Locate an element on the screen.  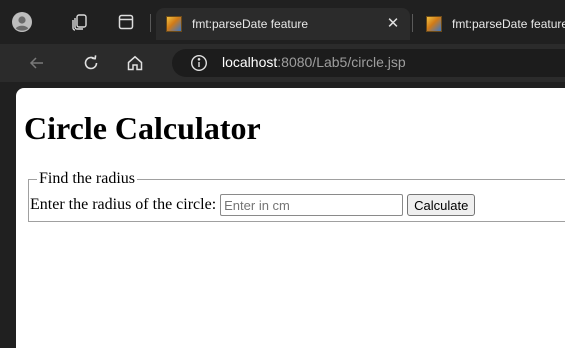
home-icon is located at coordinates (135, 63).